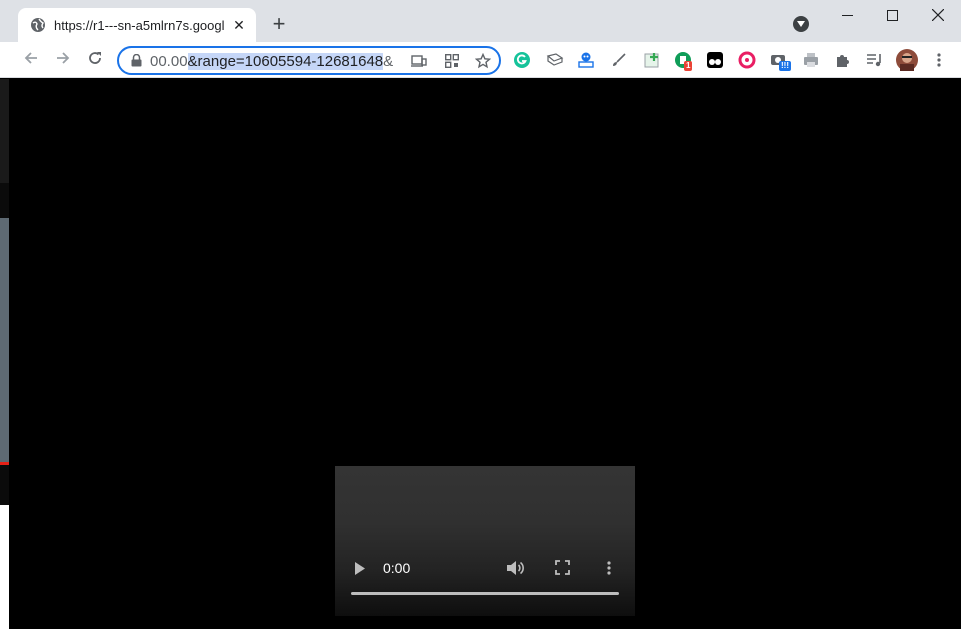 The height and width of the screenshot is (629, 961). Describe the element at coordinates (801, 24) in the screenshot. I see `tab-search-icon` at that location.